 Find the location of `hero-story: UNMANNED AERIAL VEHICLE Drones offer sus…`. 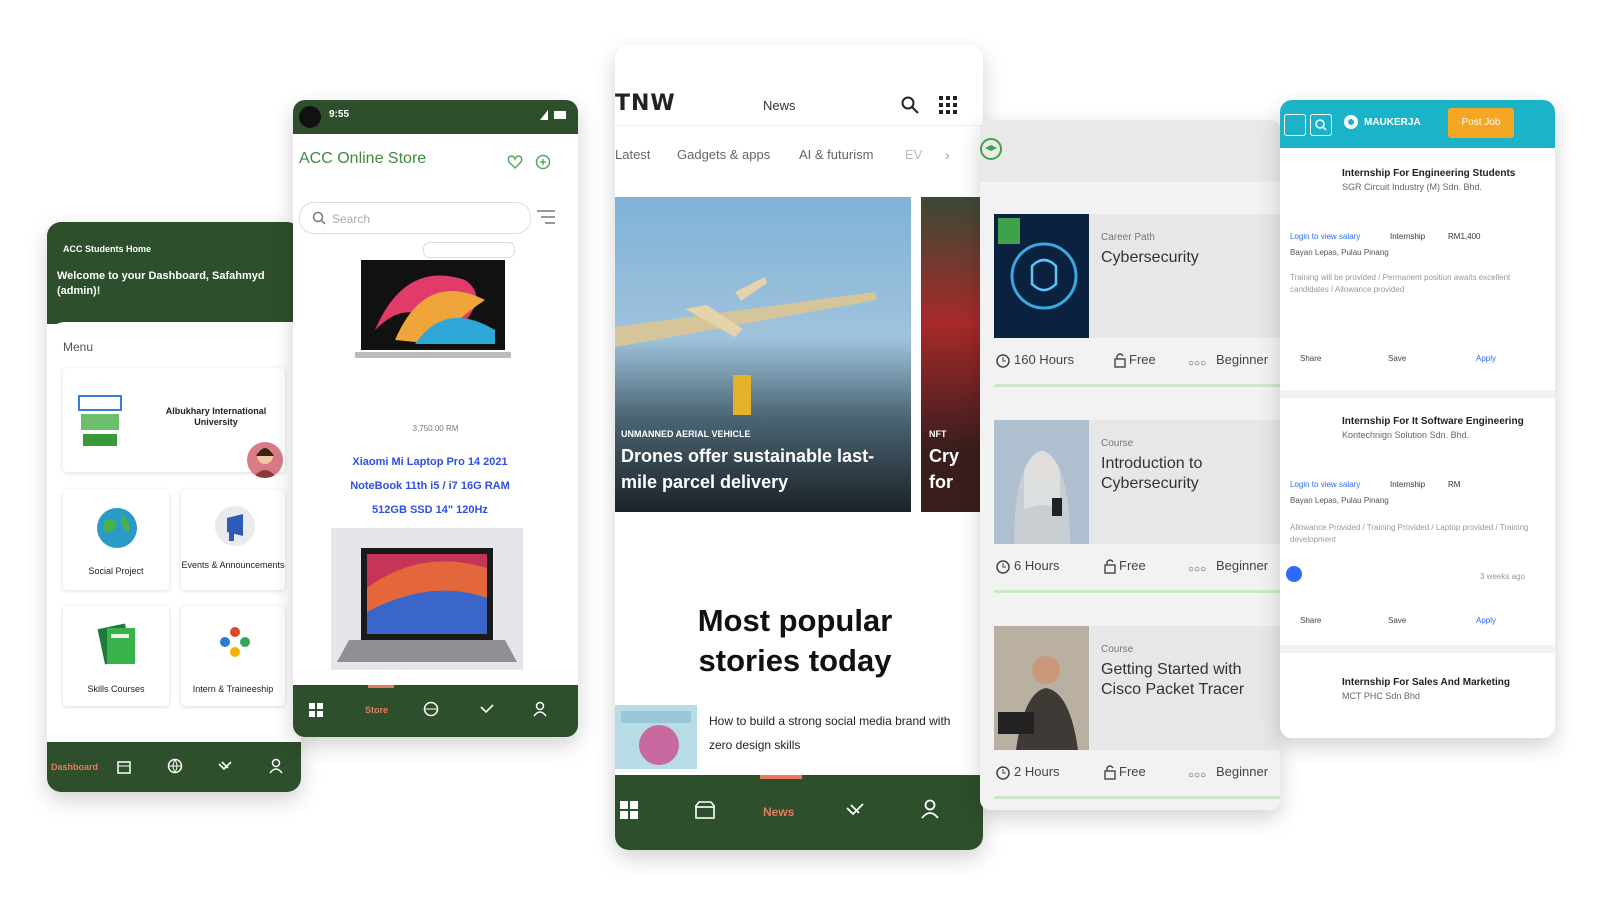

hero-story: UNMANNED AERIAL VEHICLE Drones offer sus… is located at coordinates (763, 354).